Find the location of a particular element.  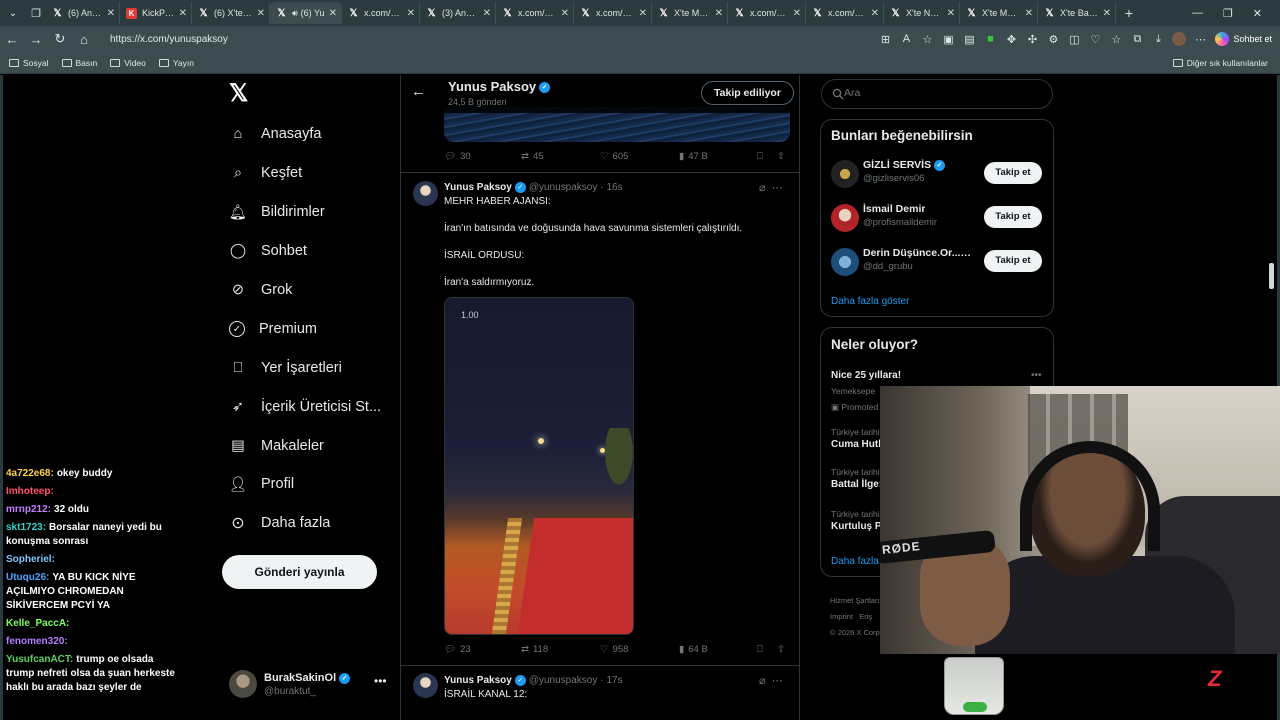

downloads-icon: ⤓ is located at coordinates (1158, 39).